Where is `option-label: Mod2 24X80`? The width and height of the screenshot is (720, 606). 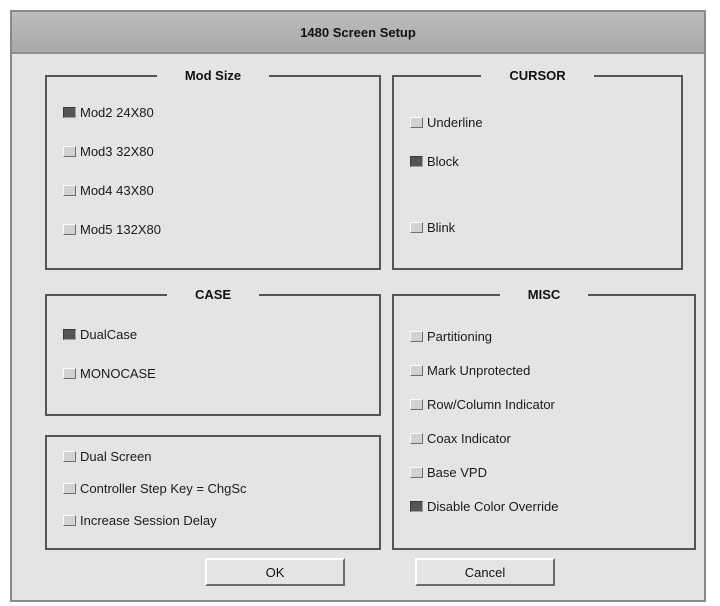 option-label: Mod2 24X80 is located at coordinates (117, 112).